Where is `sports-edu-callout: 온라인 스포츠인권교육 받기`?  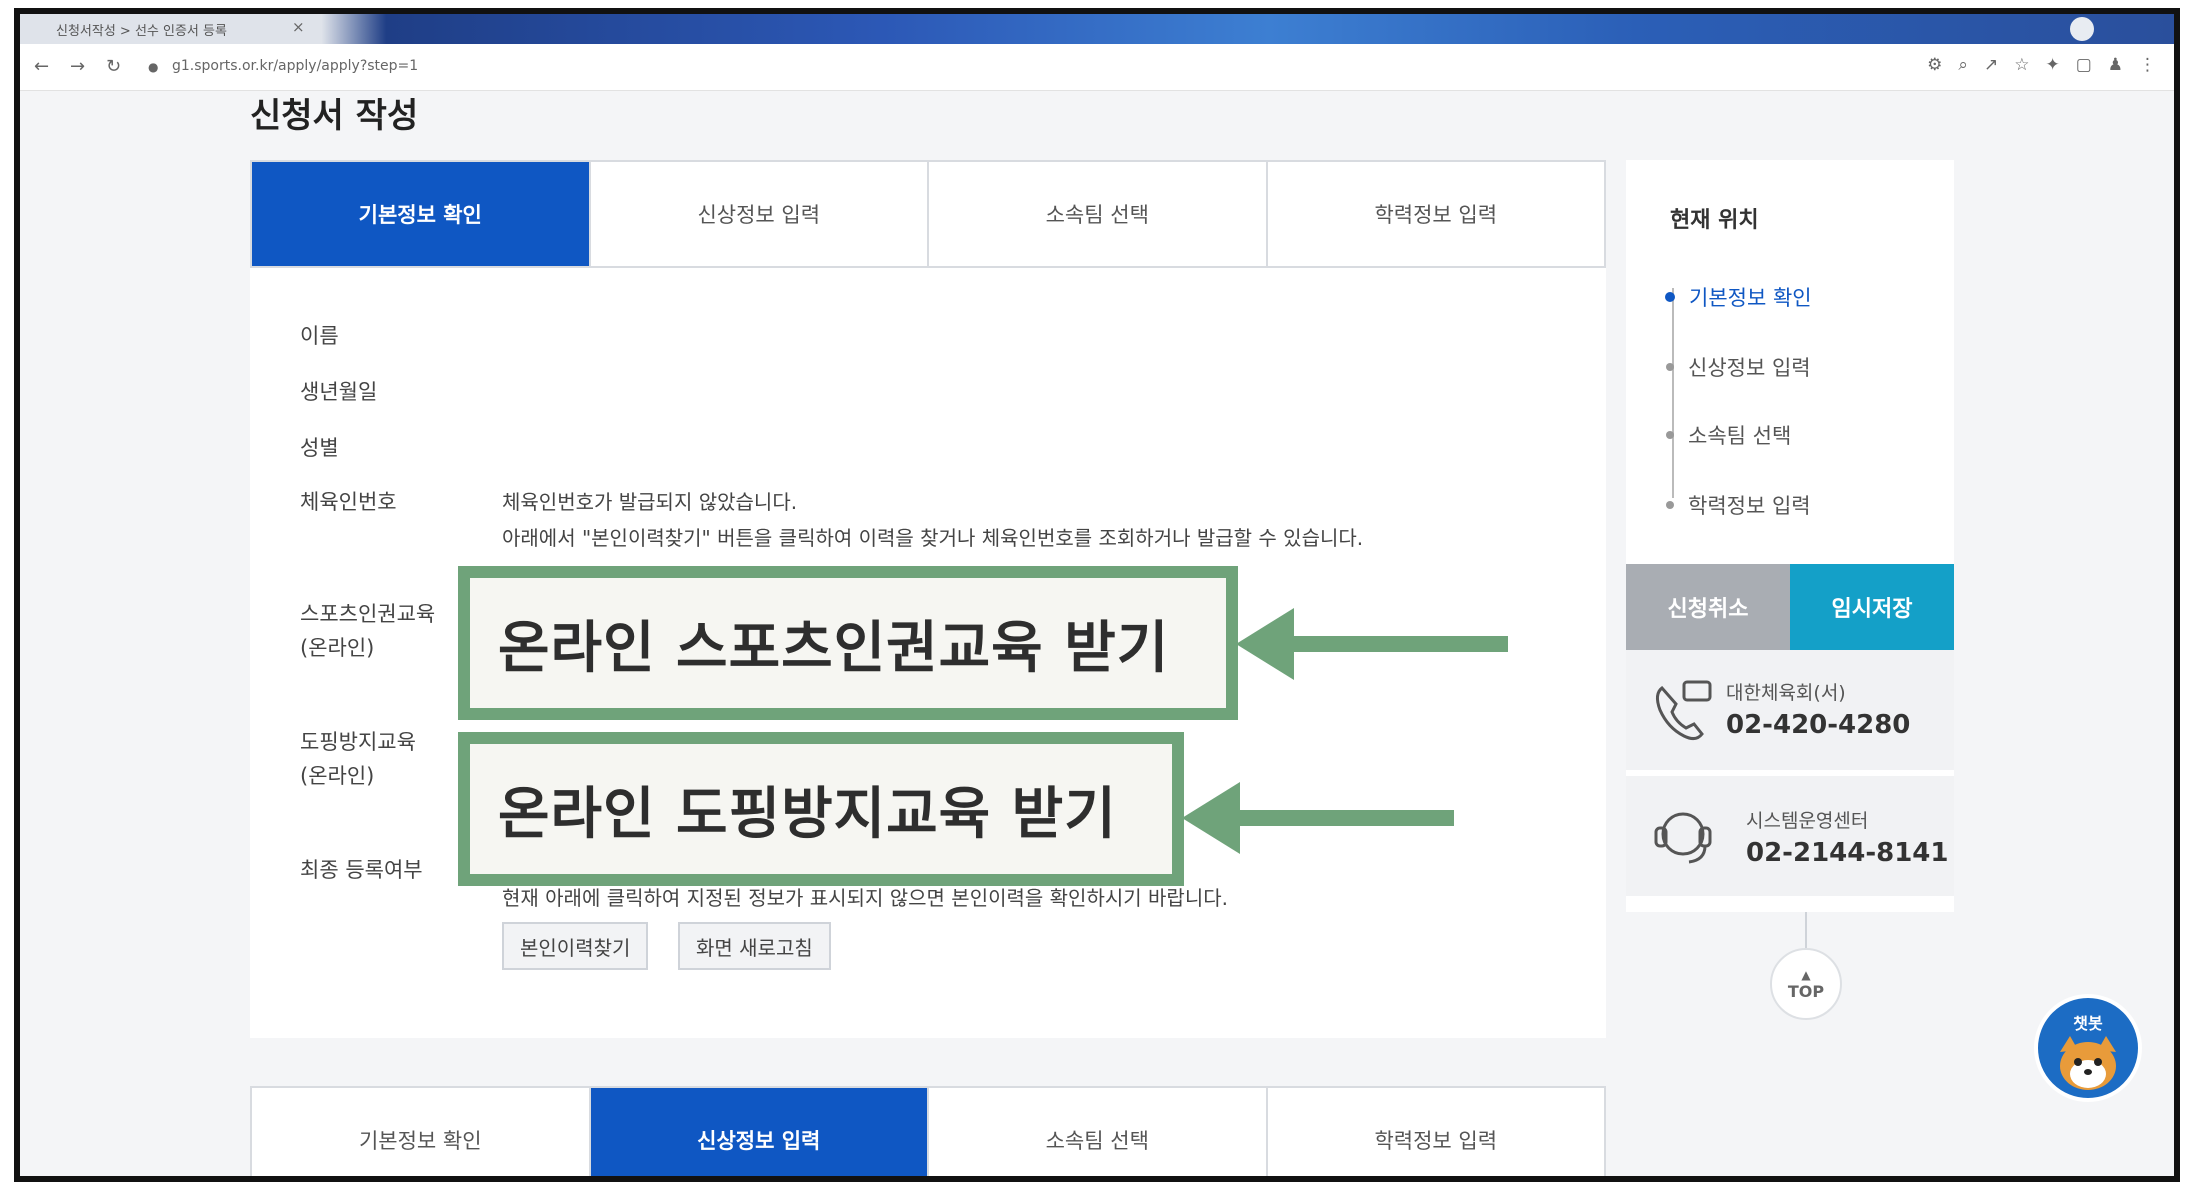
sports-edu-callout: 온라인 스포츠인권교육 받기 is located at coordinates (848, 643).